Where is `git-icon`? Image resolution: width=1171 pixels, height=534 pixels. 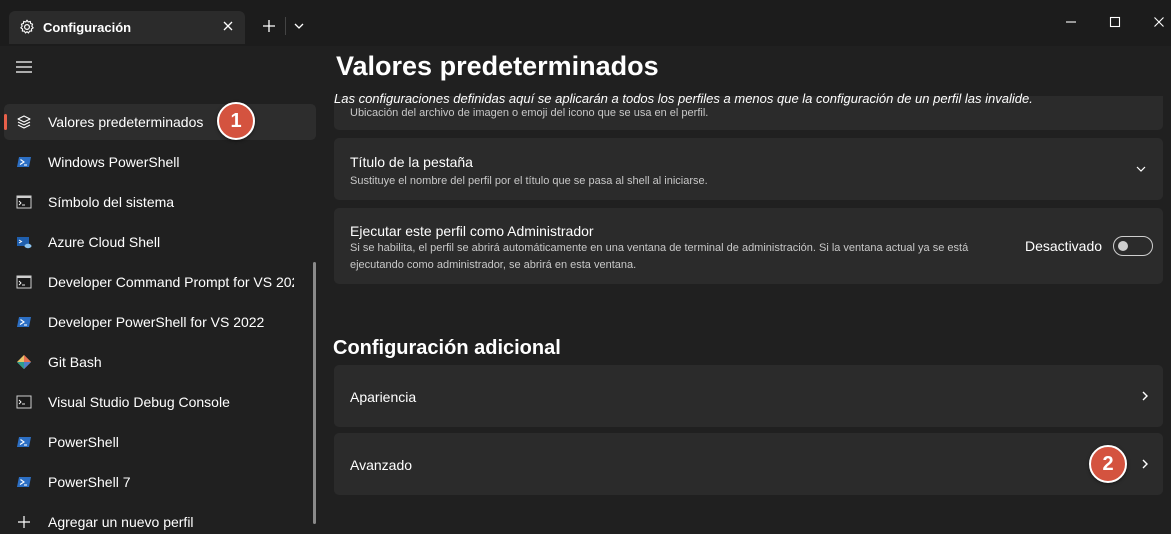 git-icon is located at coordinates (24, 362).